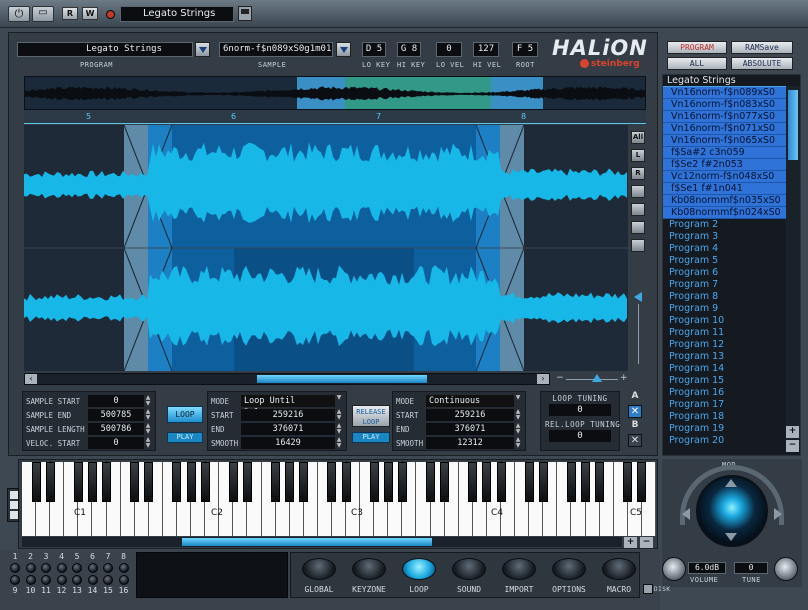 Image resolution: width=808 pixels, height=610 pixels. I want to click on a-close-icon: ✕, so click(635, 411).